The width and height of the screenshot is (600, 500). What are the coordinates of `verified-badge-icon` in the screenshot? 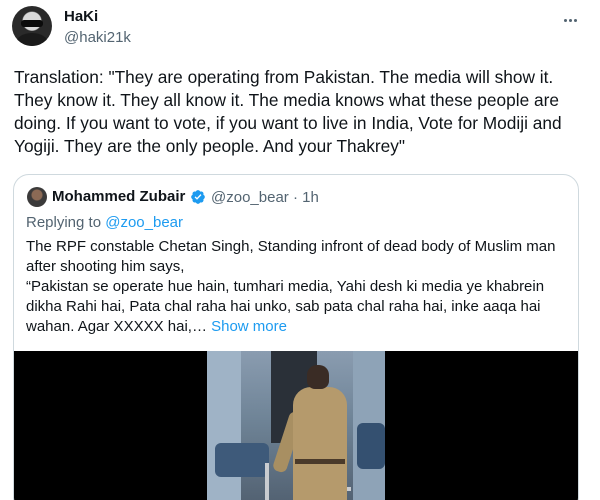 It's located at (198, 197).